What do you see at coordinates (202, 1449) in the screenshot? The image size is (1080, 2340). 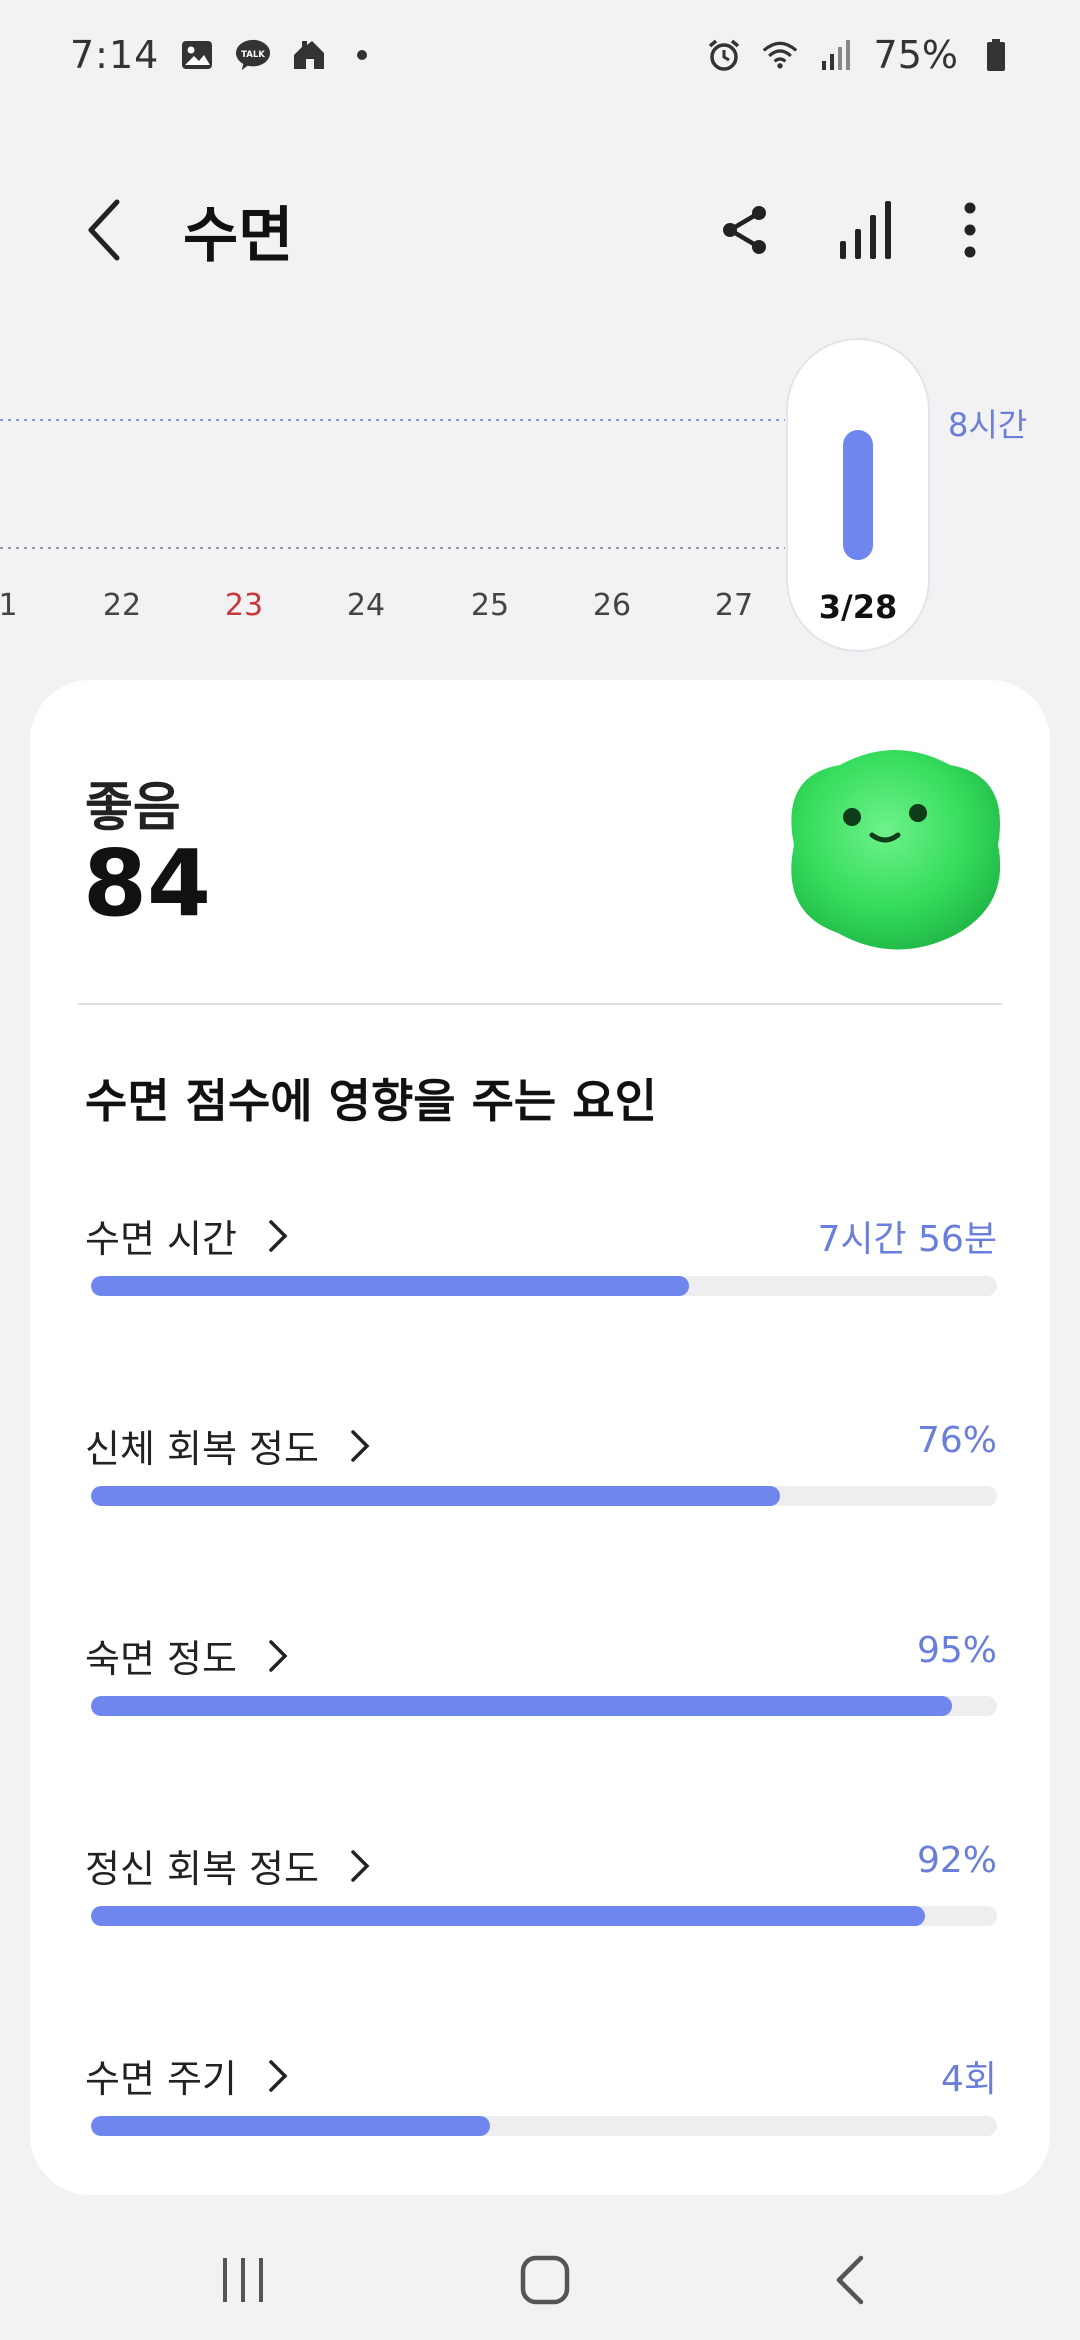 I see `factor-label: 신체 회복 정도` at bounding box center [202, 1449].